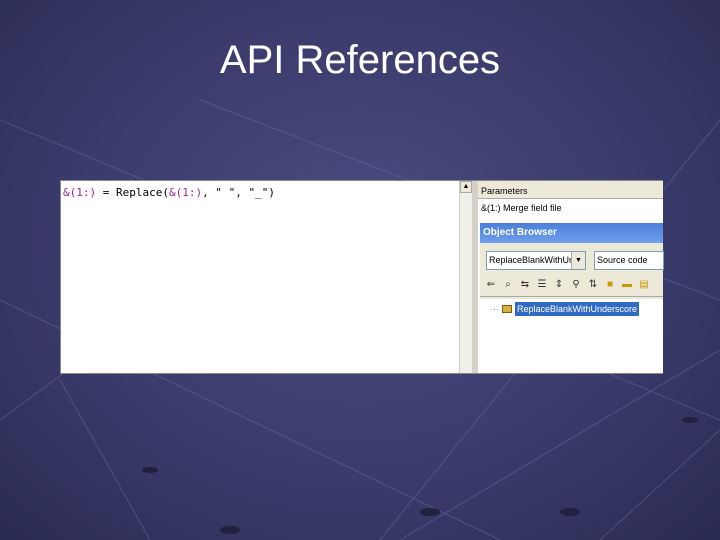 This screenshot has width=720, height=540. Describe the element at coordinates (571, 233) in the screenshot. I see `object-browser-header: Object Browser` at that location.